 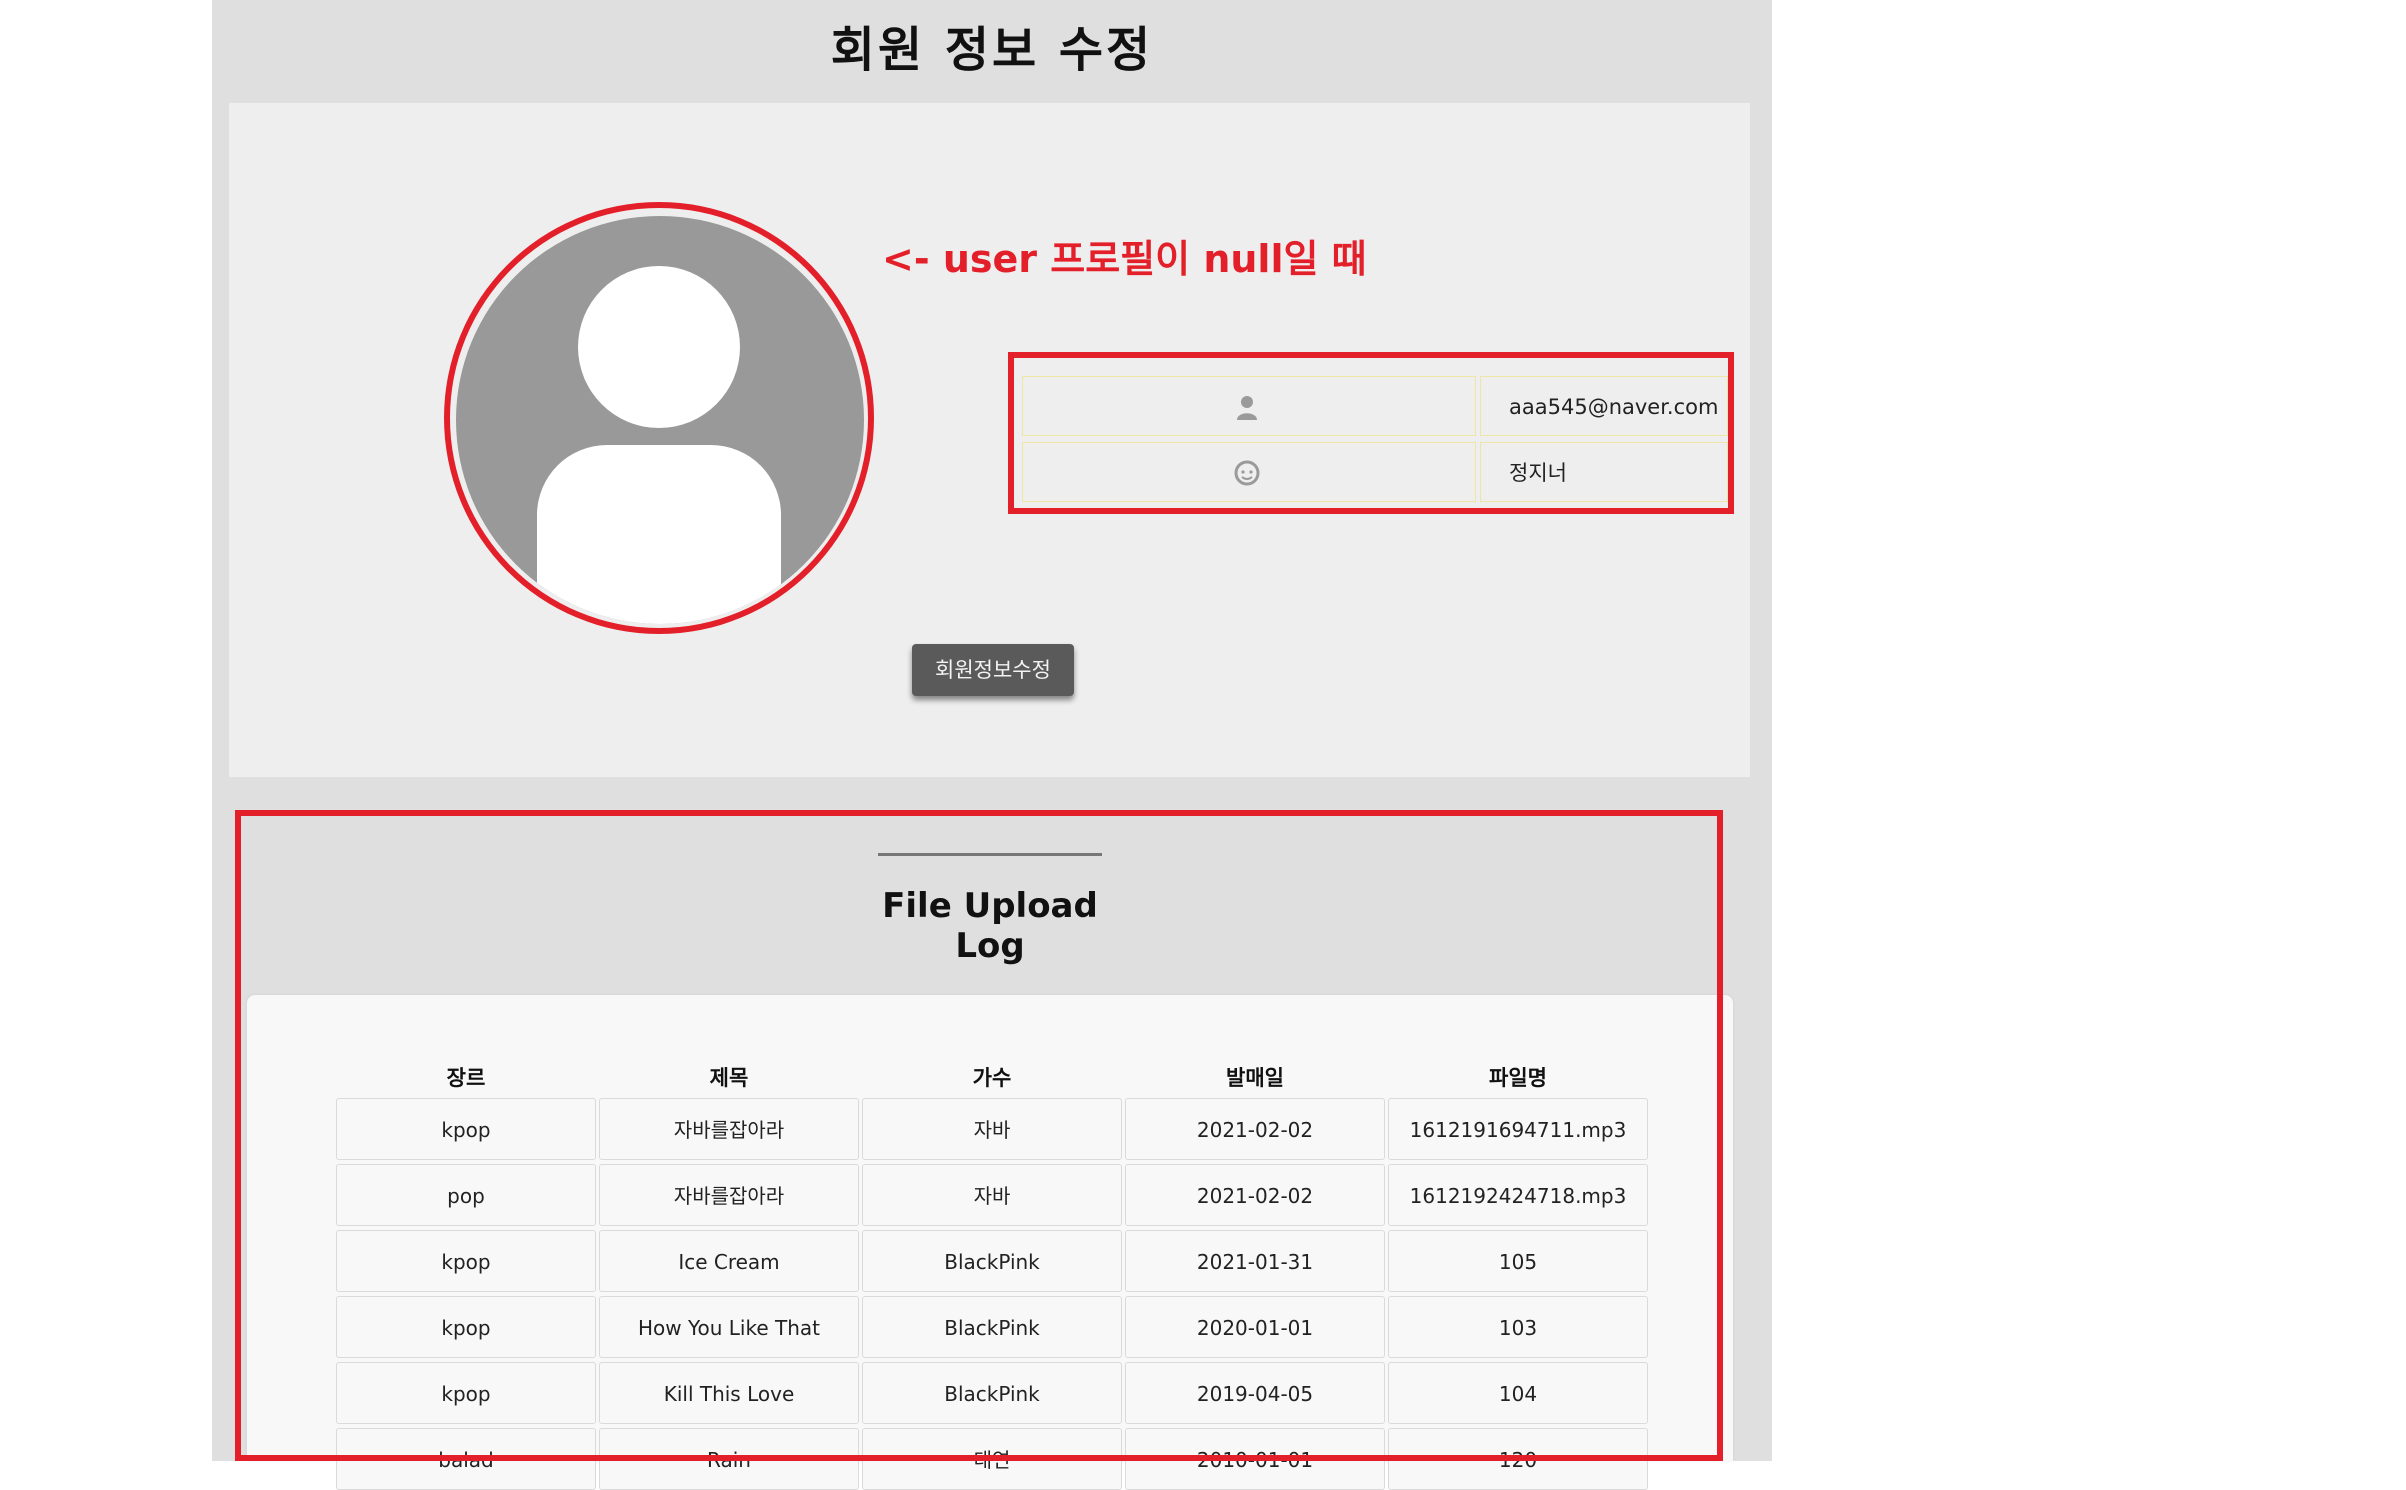 I want to click on avatar-highlight-ring, so click(x=659, y=418).